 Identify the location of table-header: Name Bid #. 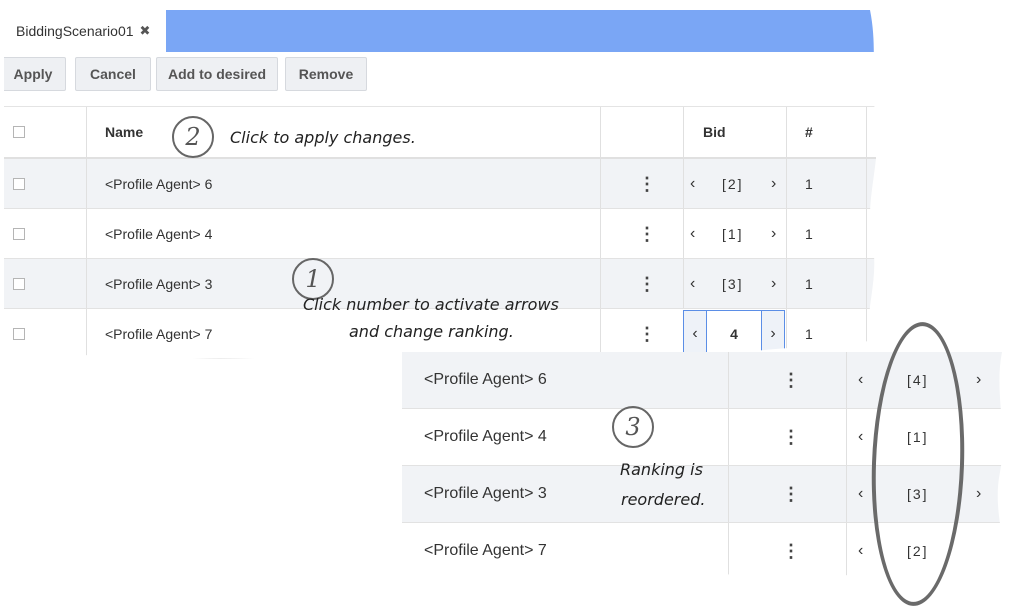
(440, 133).